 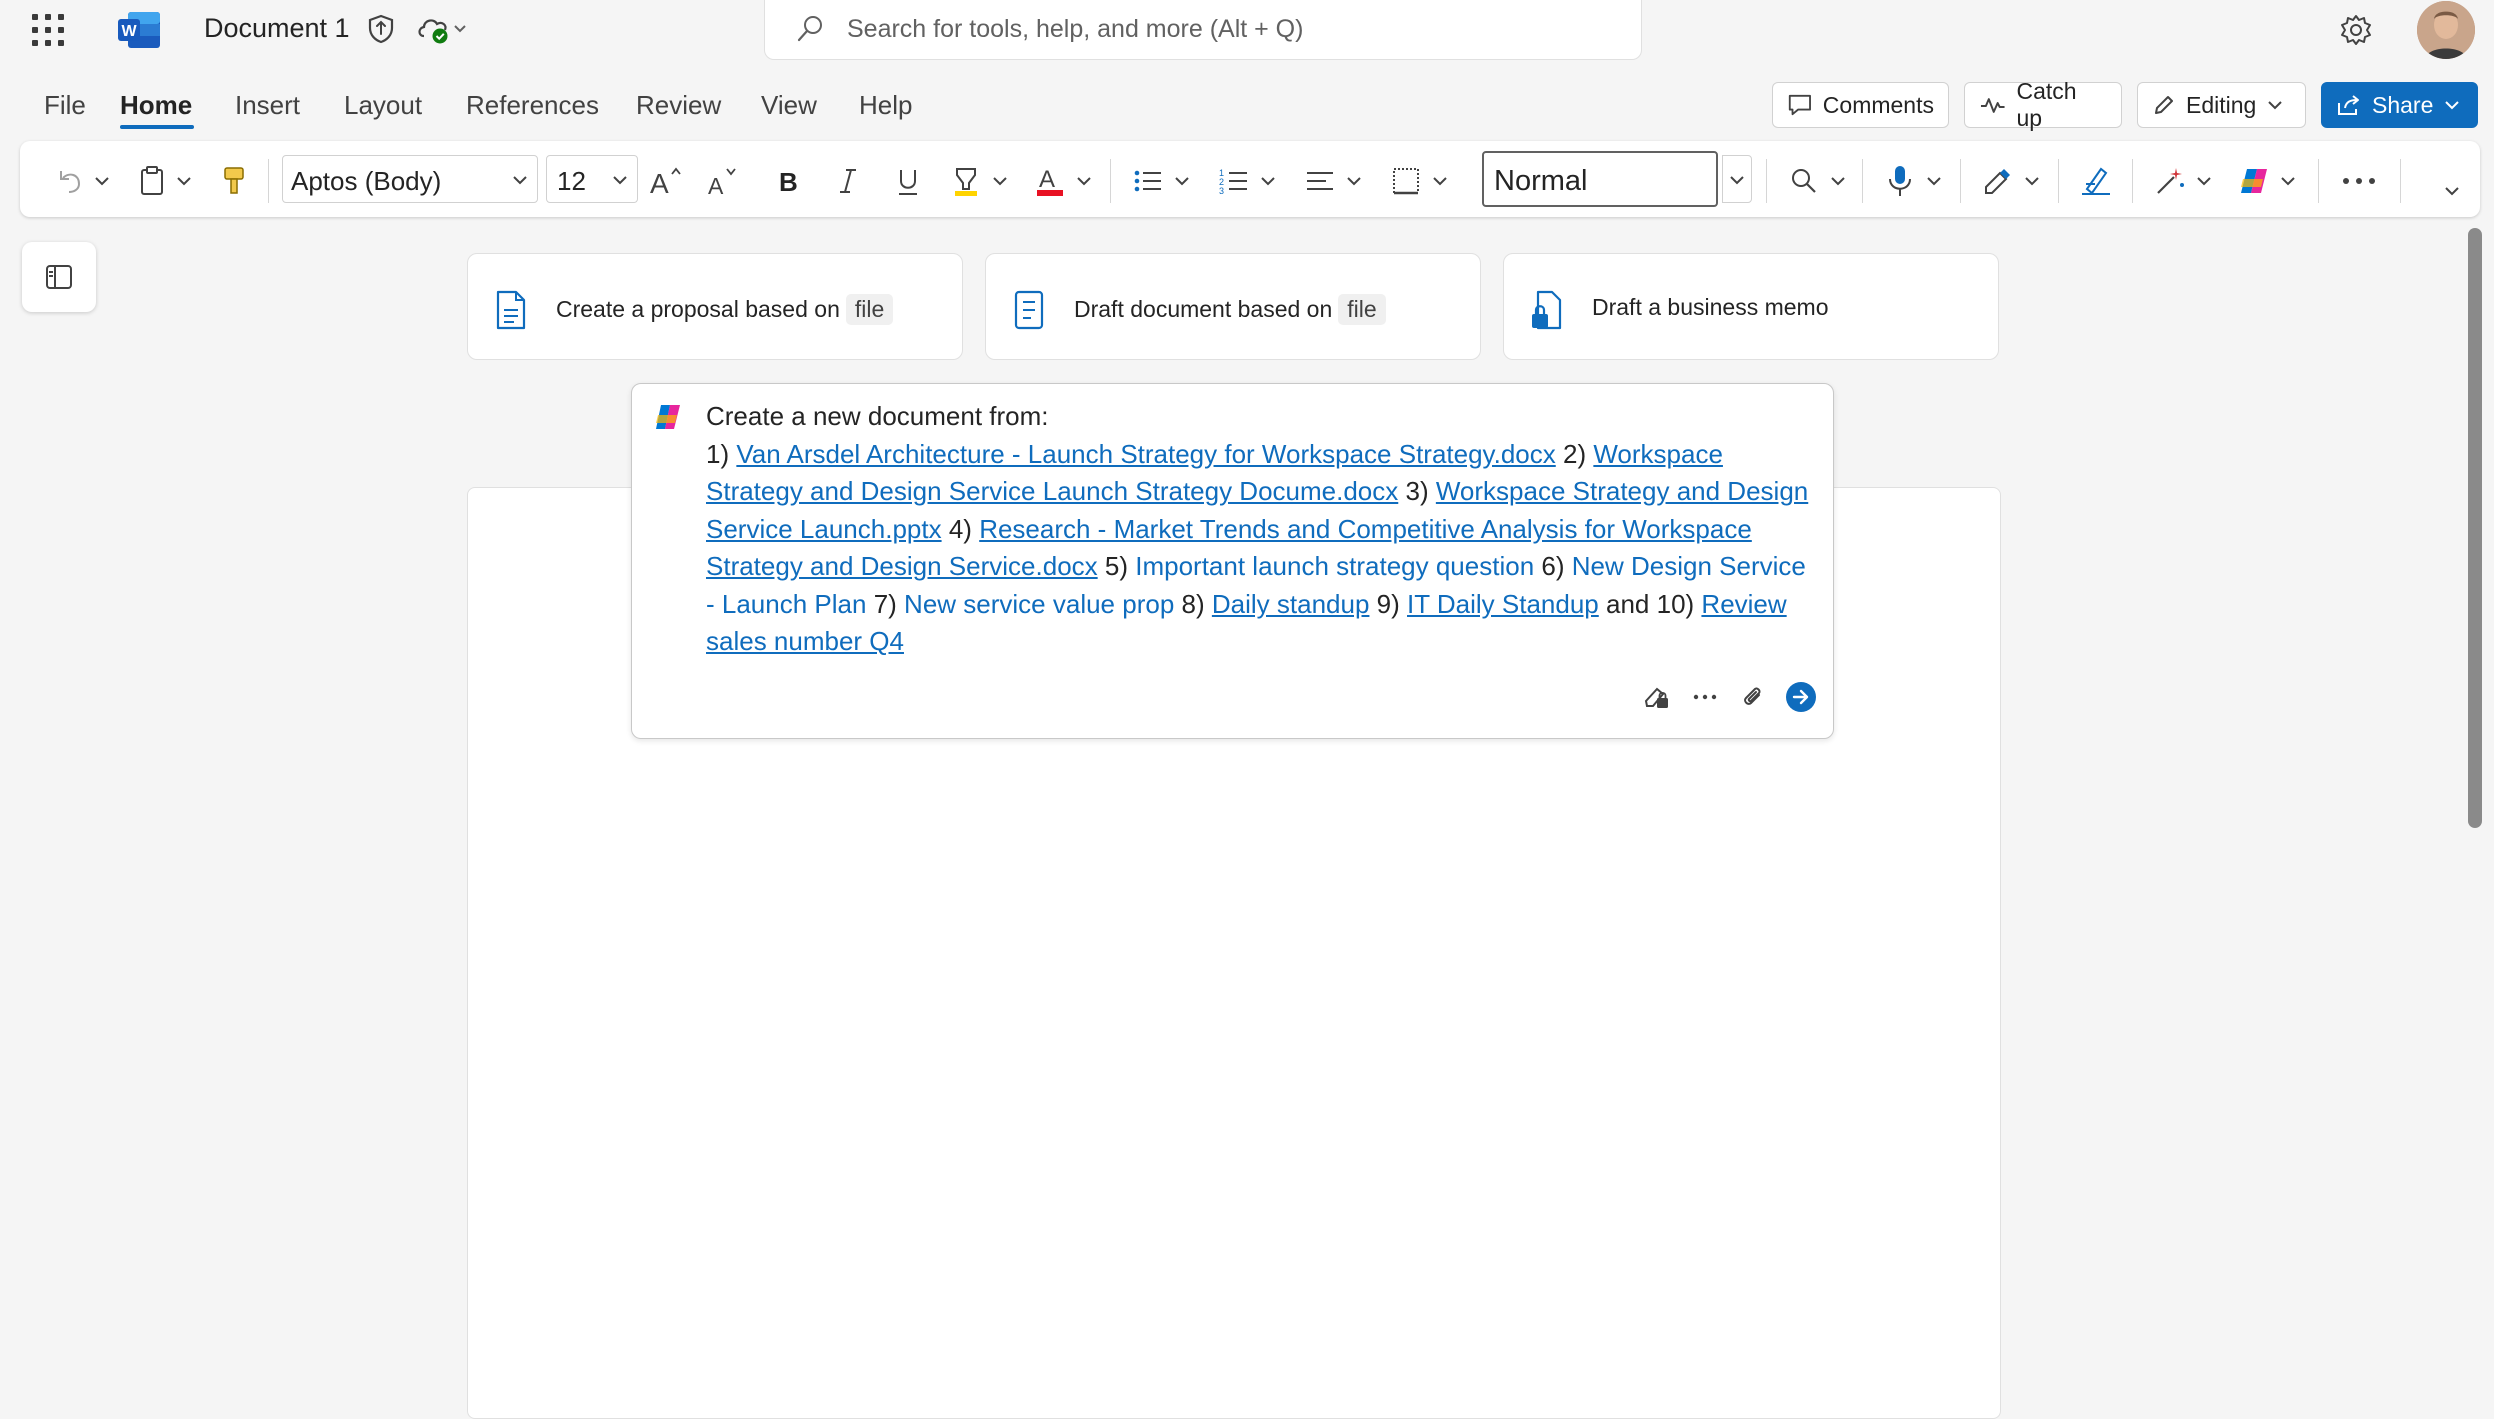 I want to click on pencil-icon, so click(x=2164, y=105).